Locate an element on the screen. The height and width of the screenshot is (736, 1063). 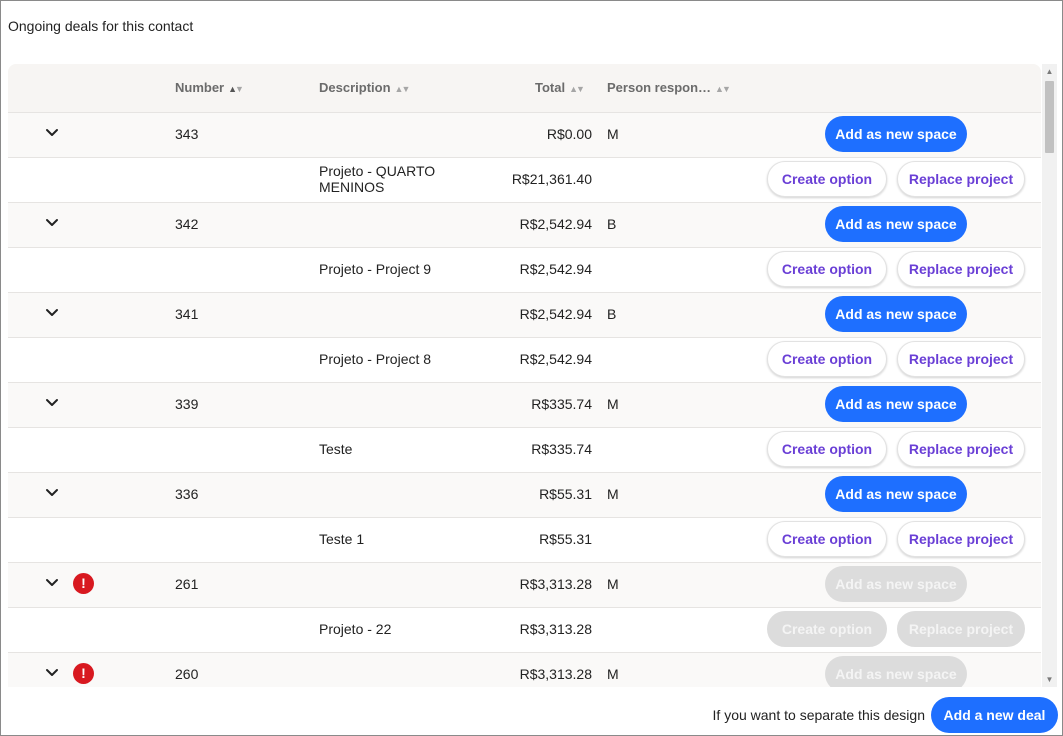
deal-row: 341 R$2,542.94 B Add as new space is located at coordinates (524, 315).